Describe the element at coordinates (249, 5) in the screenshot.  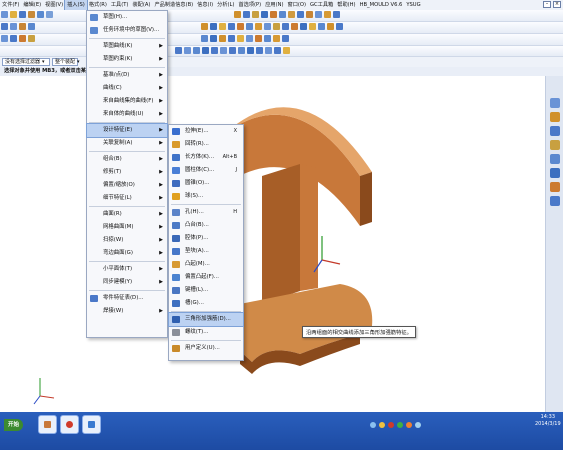
I see `menu-item: 首选项(P)` at that location.